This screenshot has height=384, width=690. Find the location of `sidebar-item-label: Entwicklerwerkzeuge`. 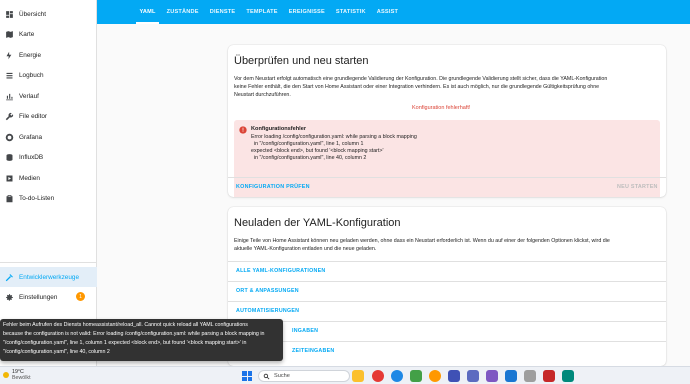

sidebar-item-label: Entwicklerwerkzeuge is located at coordinates (49, 277).